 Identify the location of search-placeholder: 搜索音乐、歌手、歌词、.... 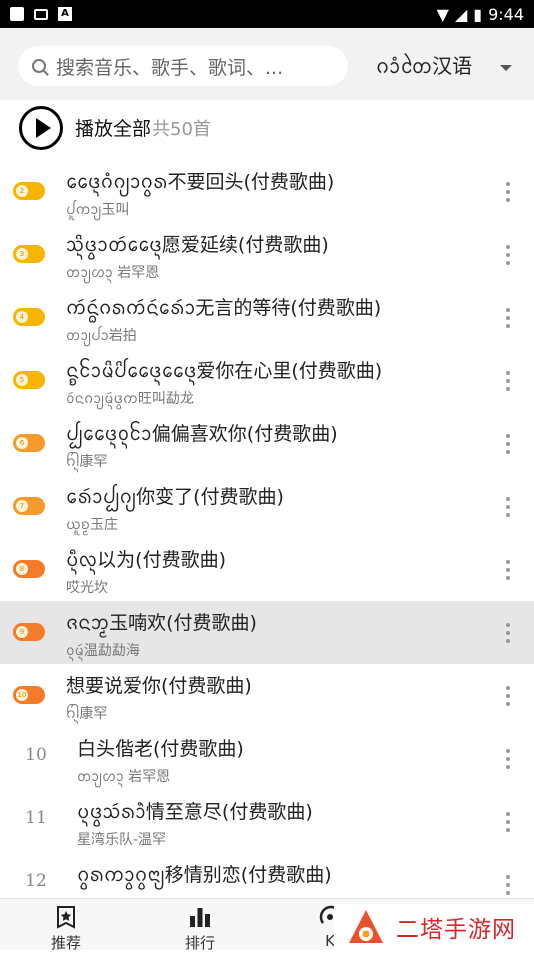
(170, 67).